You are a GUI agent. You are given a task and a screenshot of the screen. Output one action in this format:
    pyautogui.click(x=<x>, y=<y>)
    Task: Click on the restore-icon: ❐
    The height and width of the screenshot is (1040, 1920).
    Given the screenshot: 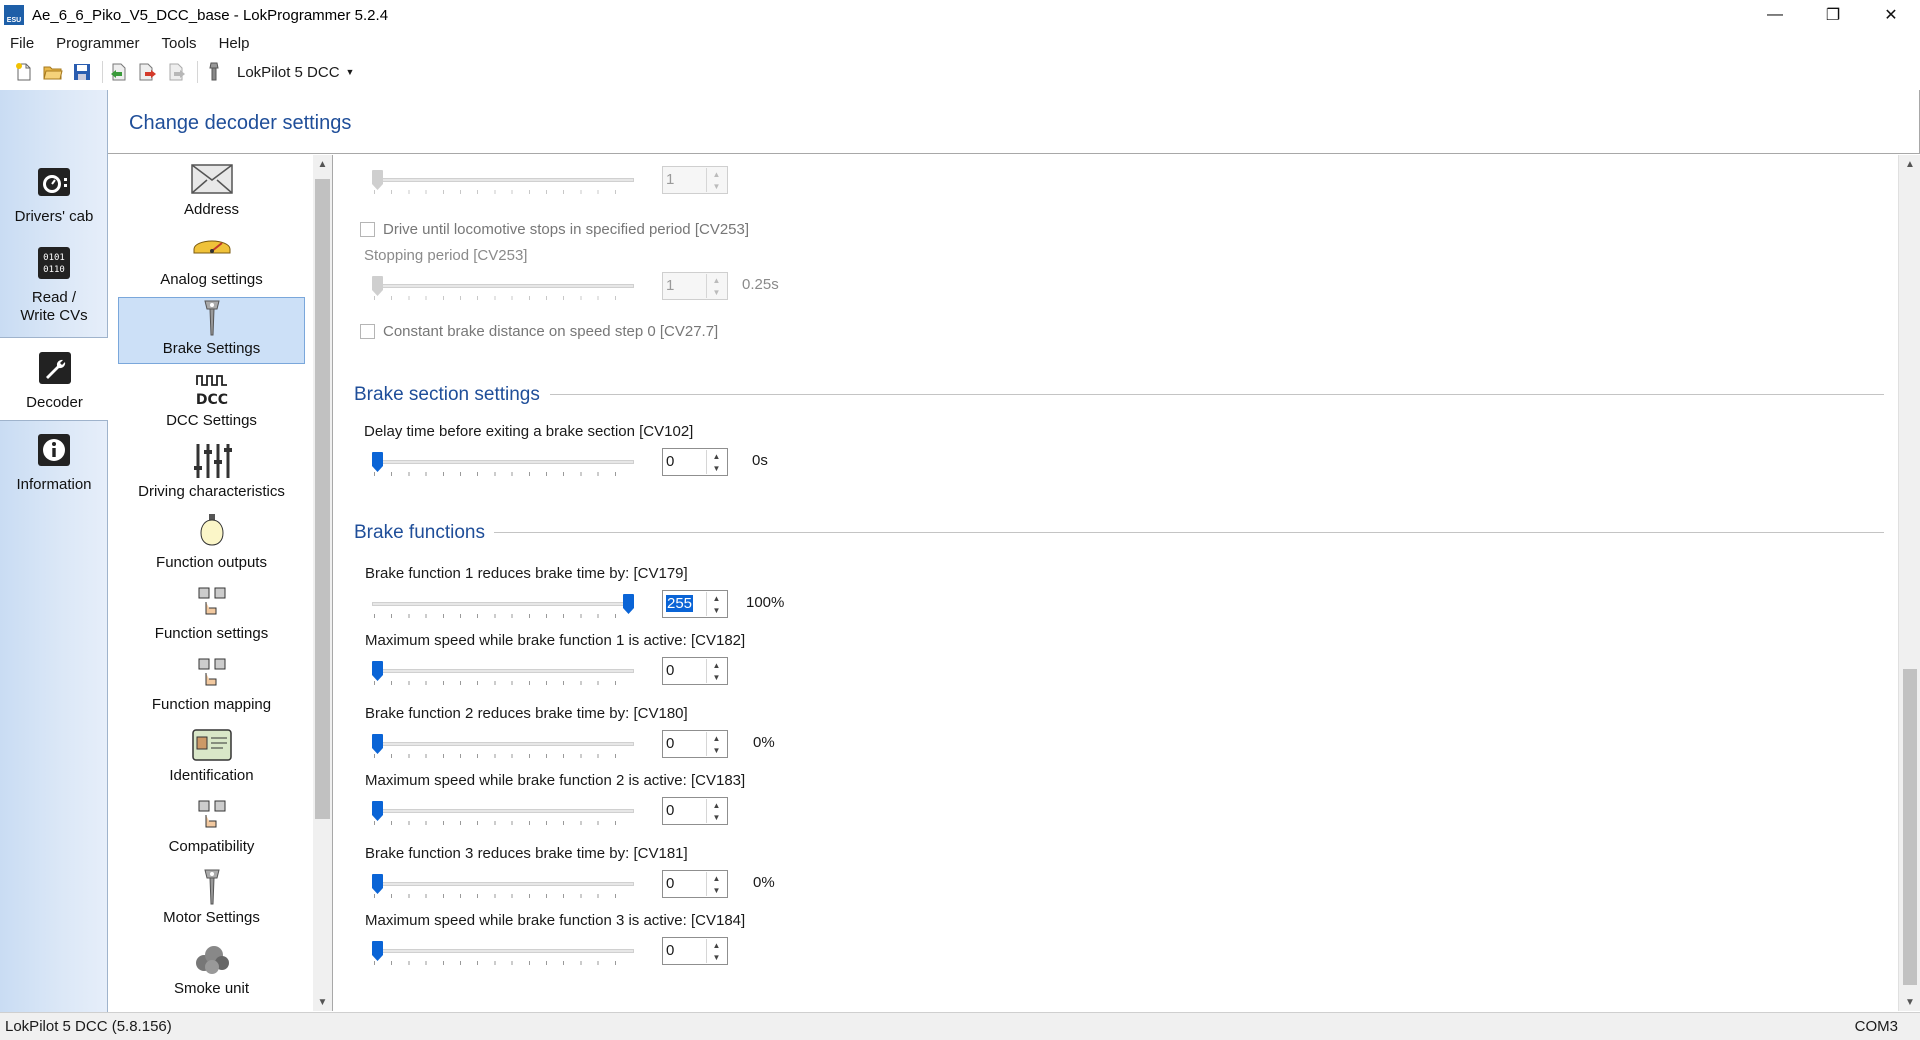 What is the action you would take?
    pyautogui.click(x=1833, y=15)
    